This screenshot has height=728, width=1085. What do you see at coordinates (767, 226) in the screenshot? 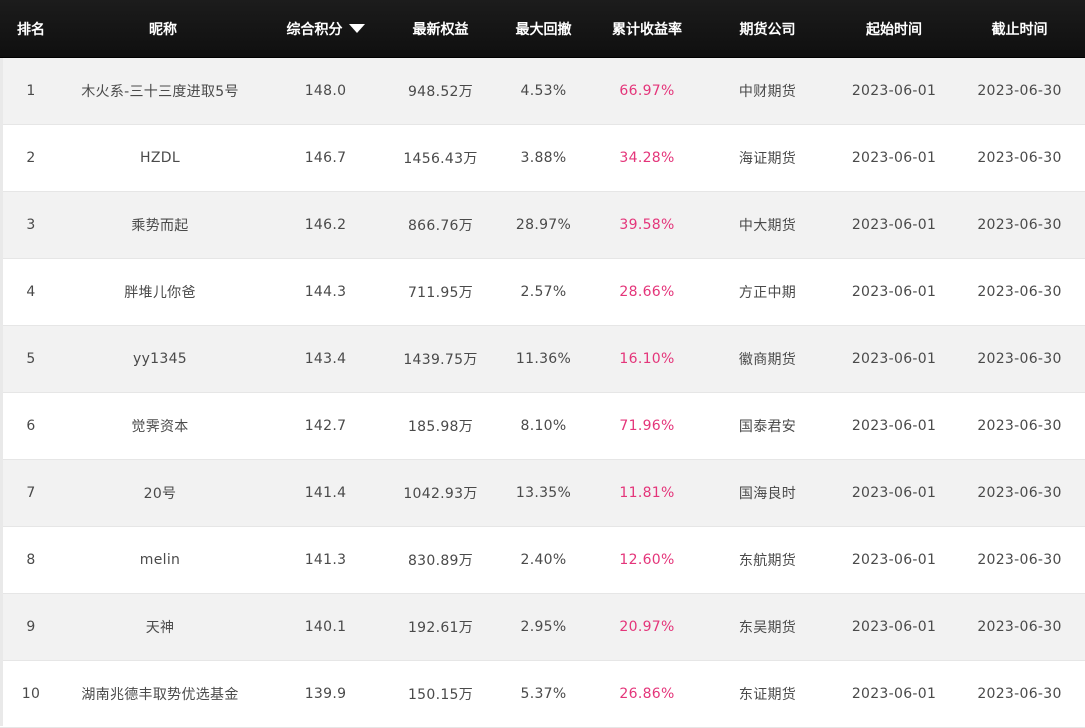
I see `company-cell: 中大期货` at bounding box center [767, 226].